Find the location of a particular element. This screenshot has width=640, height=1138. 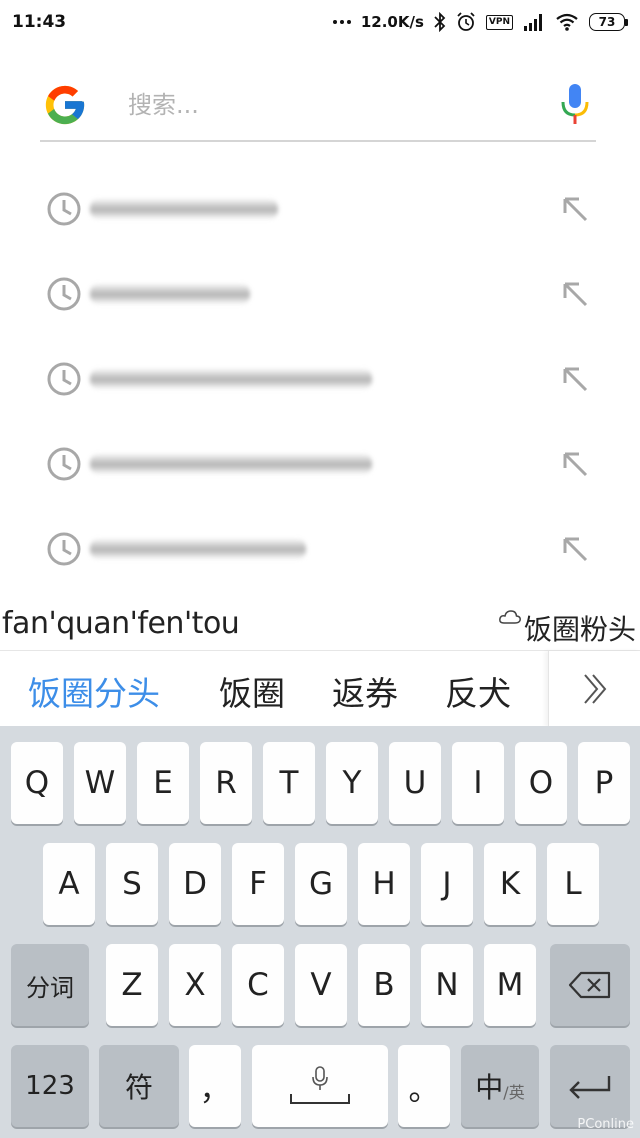

enter-icon is located at coordinates (590, 1087).